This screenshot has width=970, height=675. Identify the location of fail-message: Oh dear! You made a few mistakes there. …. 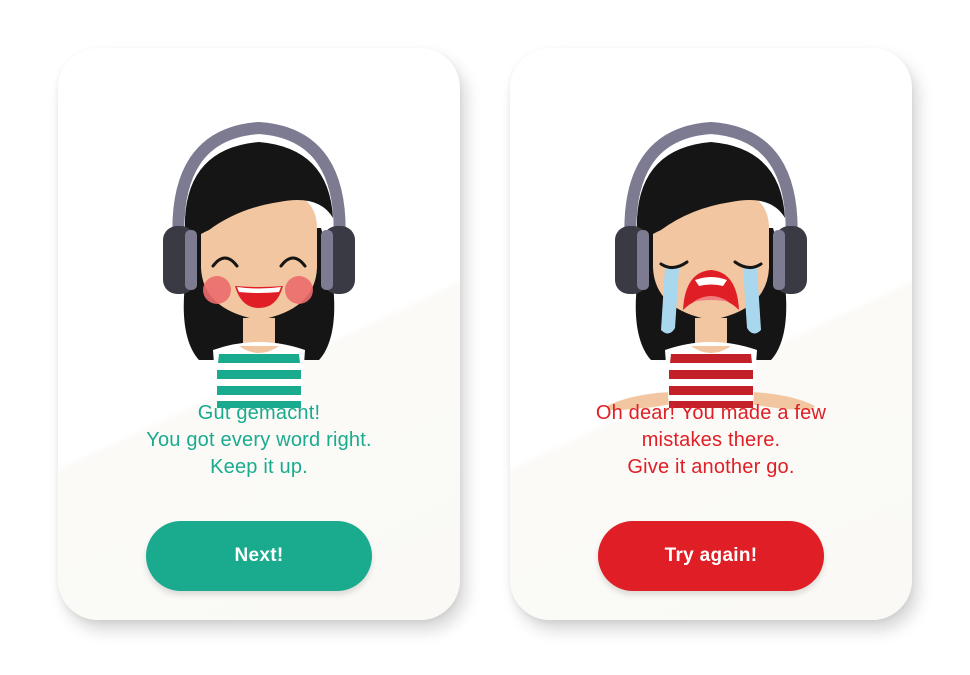
(711, 440).